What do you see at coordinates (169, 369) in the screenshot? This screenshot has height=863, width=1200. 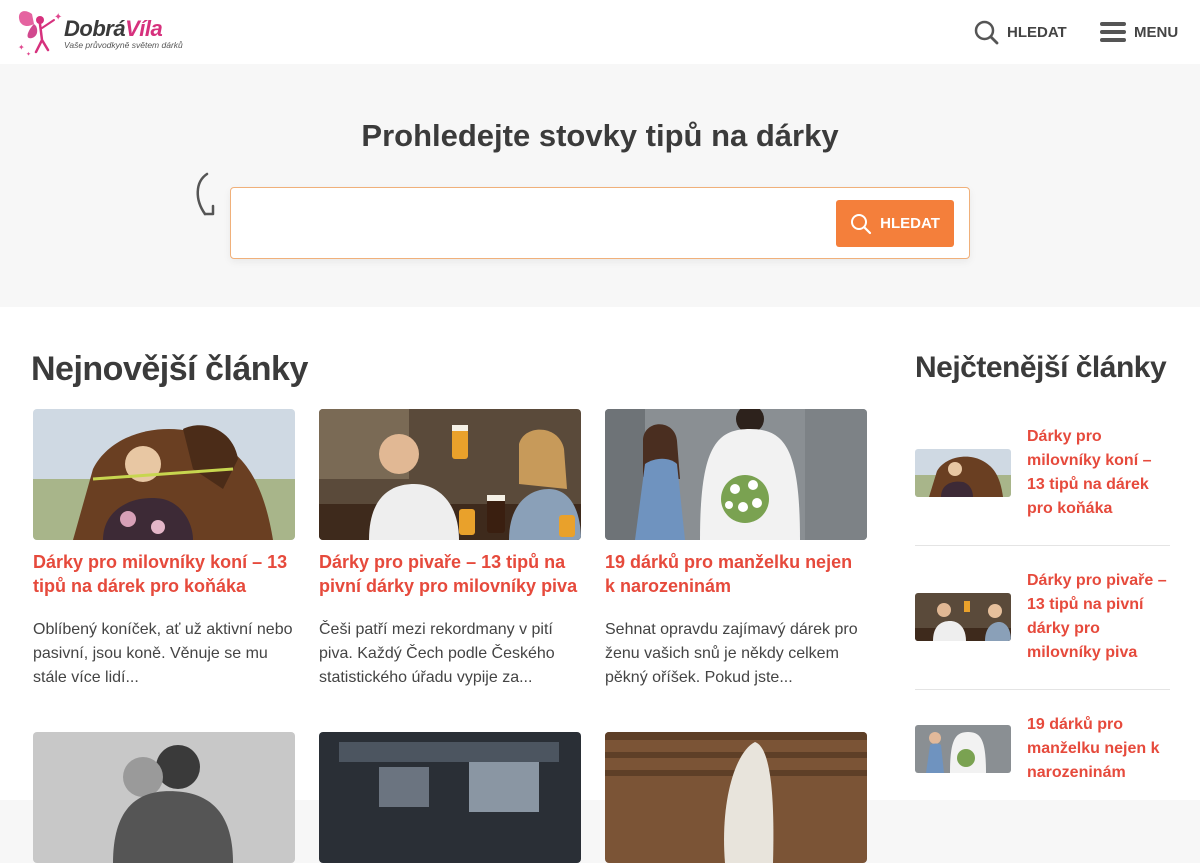 I see `latest-articles-heading: Nejnovější články` at bounding box center [169, 369].